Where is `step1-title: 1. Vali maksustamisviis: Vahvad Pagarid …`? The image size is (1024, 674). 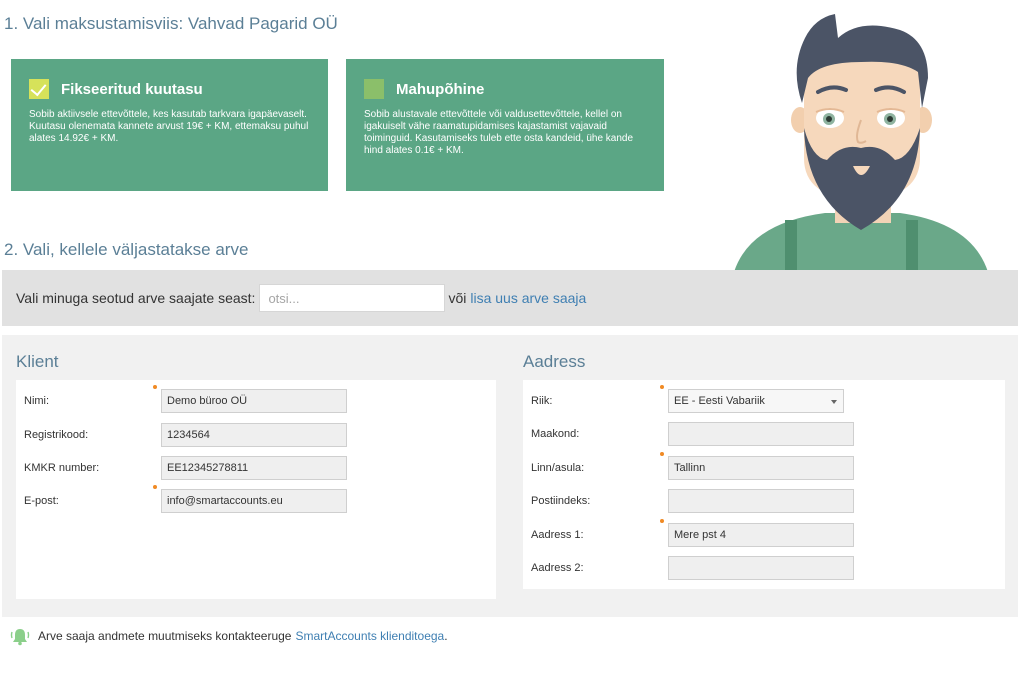 step1-title: 1. Vali maksustamisviis: Vahvad Pagarid … is located at coordinates (171, 23).